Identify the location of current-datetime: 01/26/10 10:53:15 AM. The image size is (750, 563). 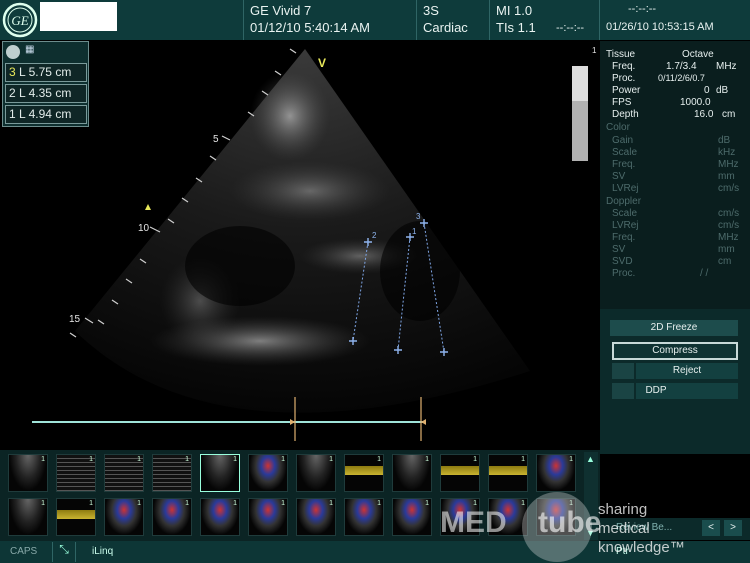
(660, 27).